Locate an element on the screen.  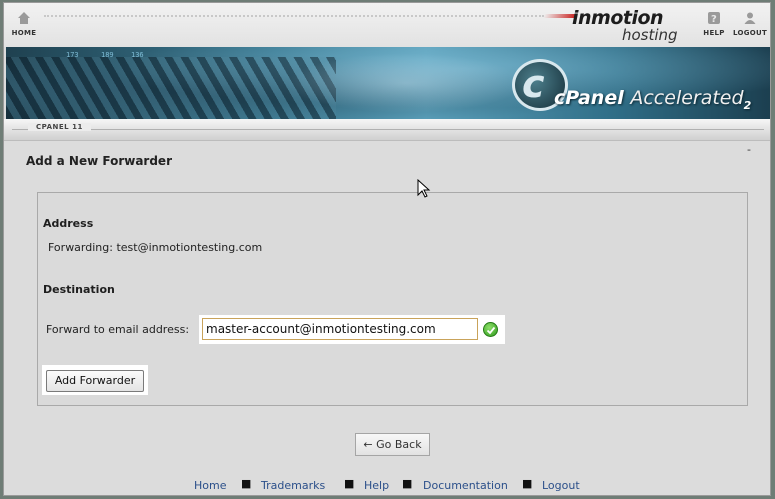
go-back-button: ← Go Back is located at coordinates (392, 444).